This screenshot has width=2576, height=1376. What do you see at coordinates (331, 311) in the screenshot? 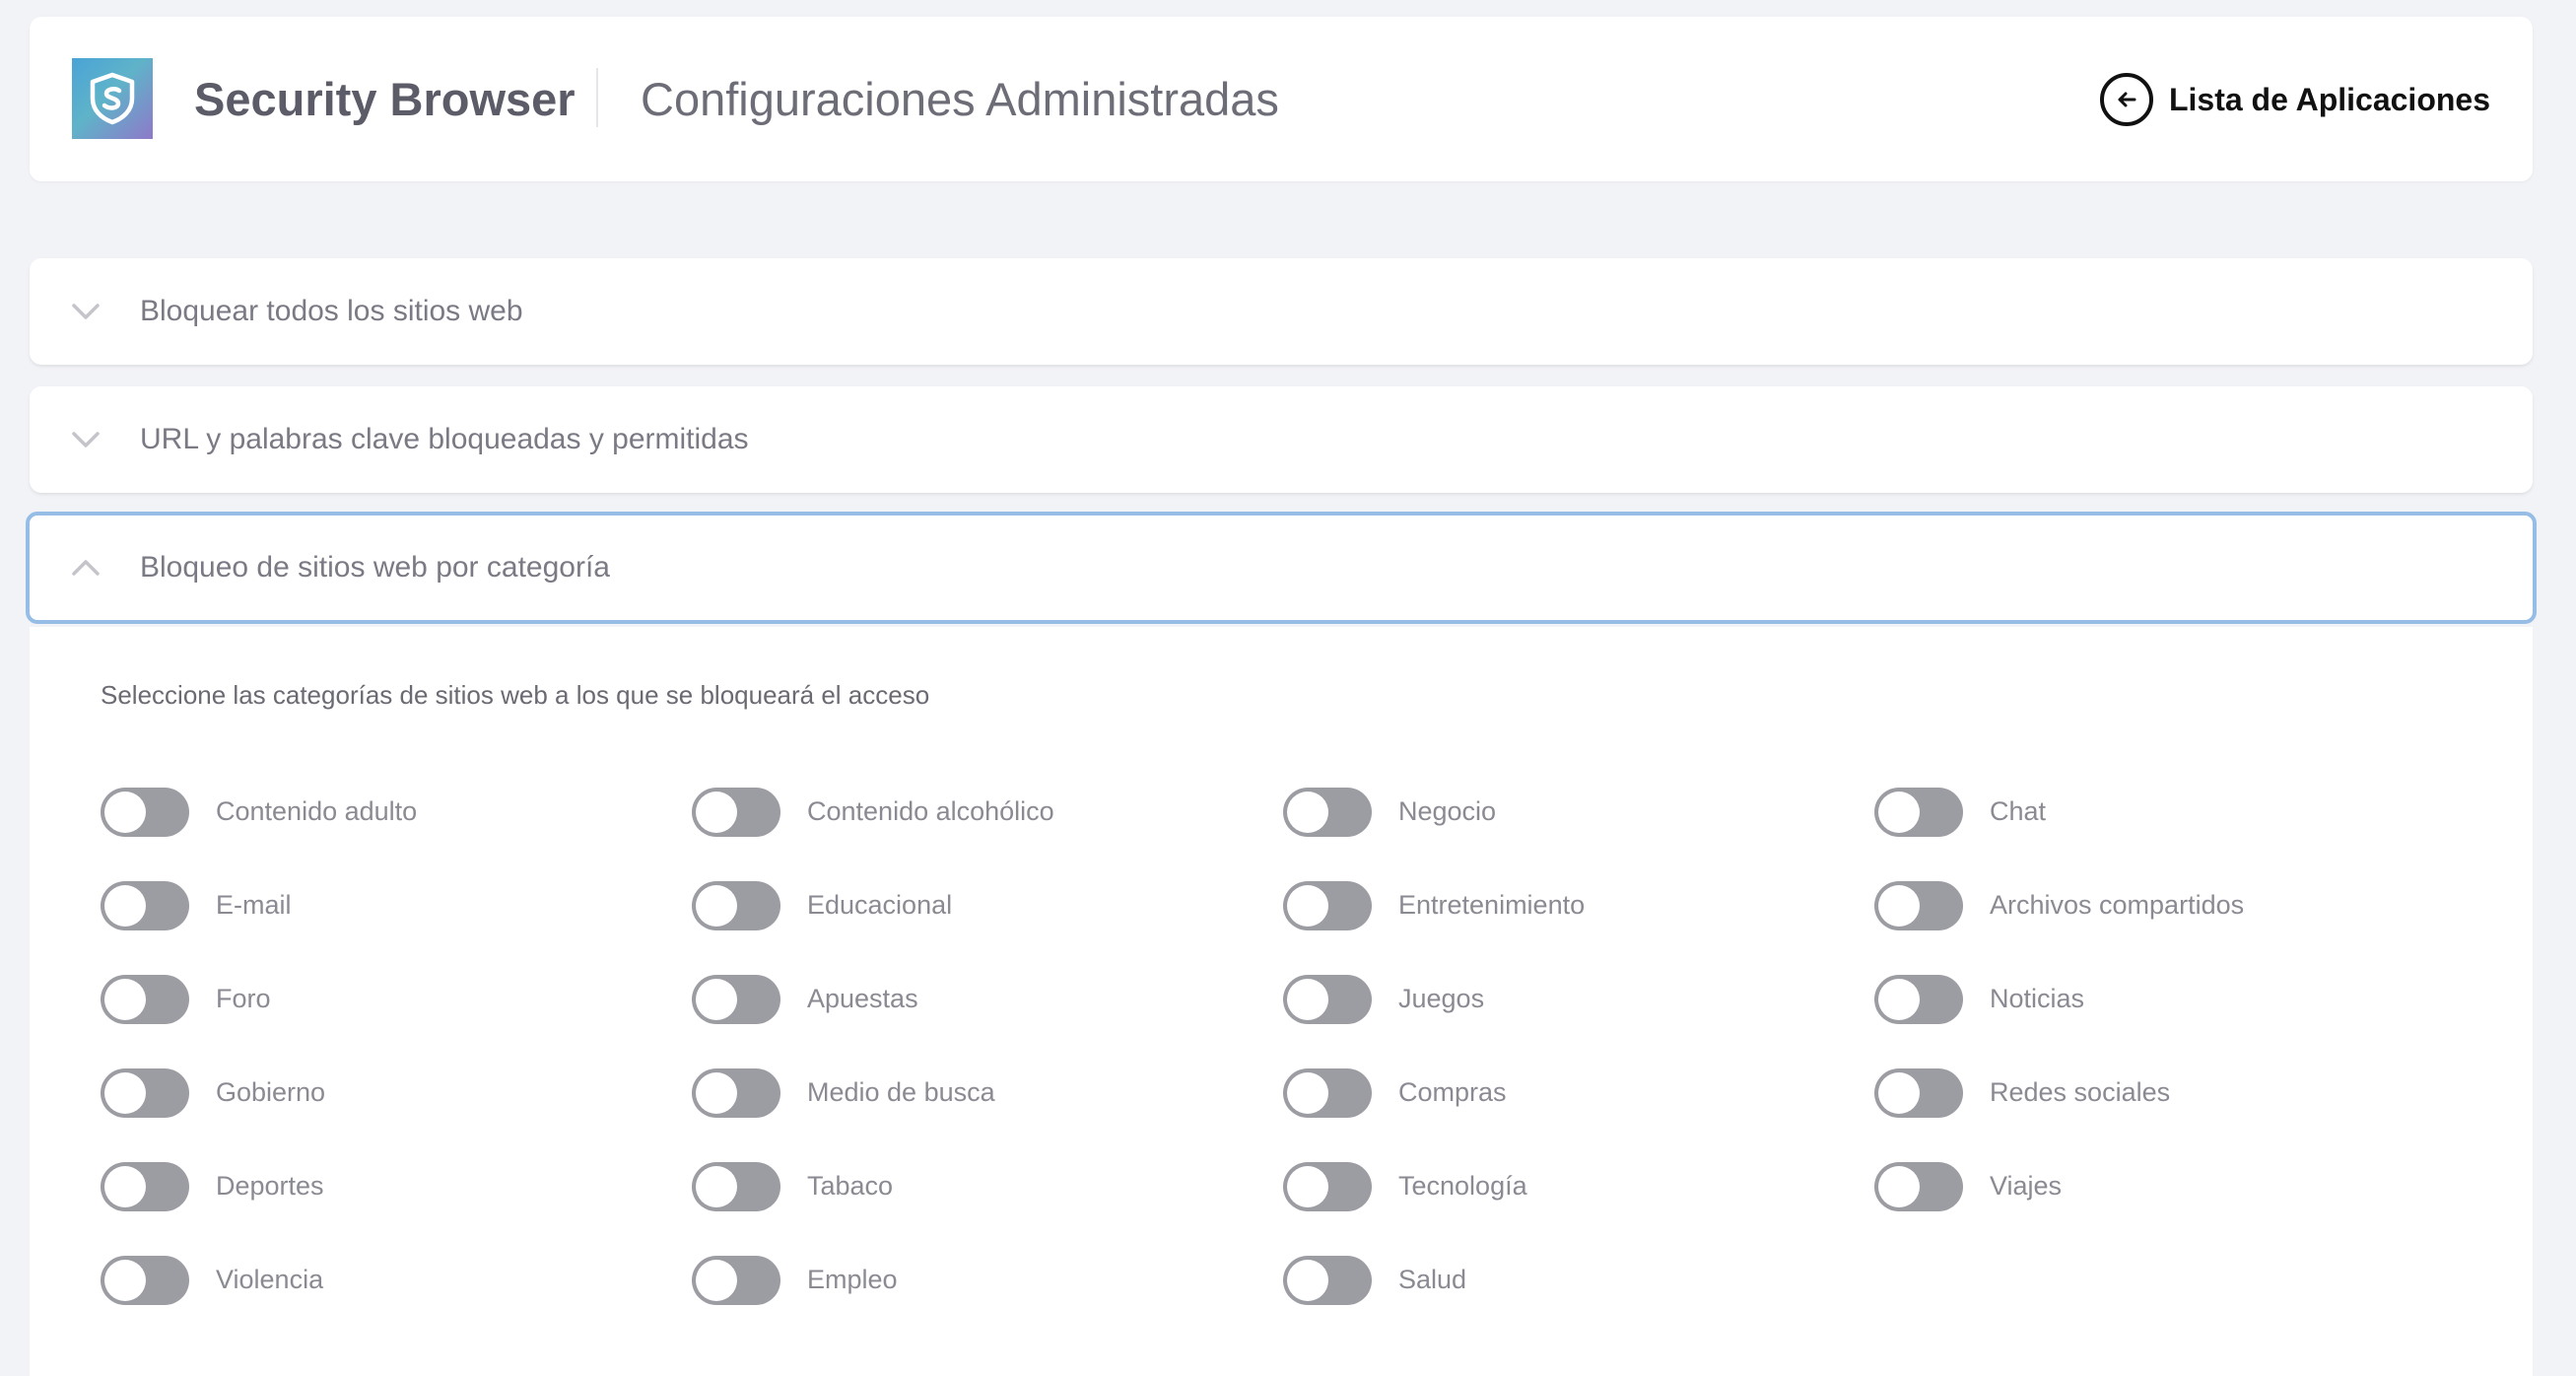
I see `panel-title: Bloquear todos los sitios web` at bounding box center [331, 311].